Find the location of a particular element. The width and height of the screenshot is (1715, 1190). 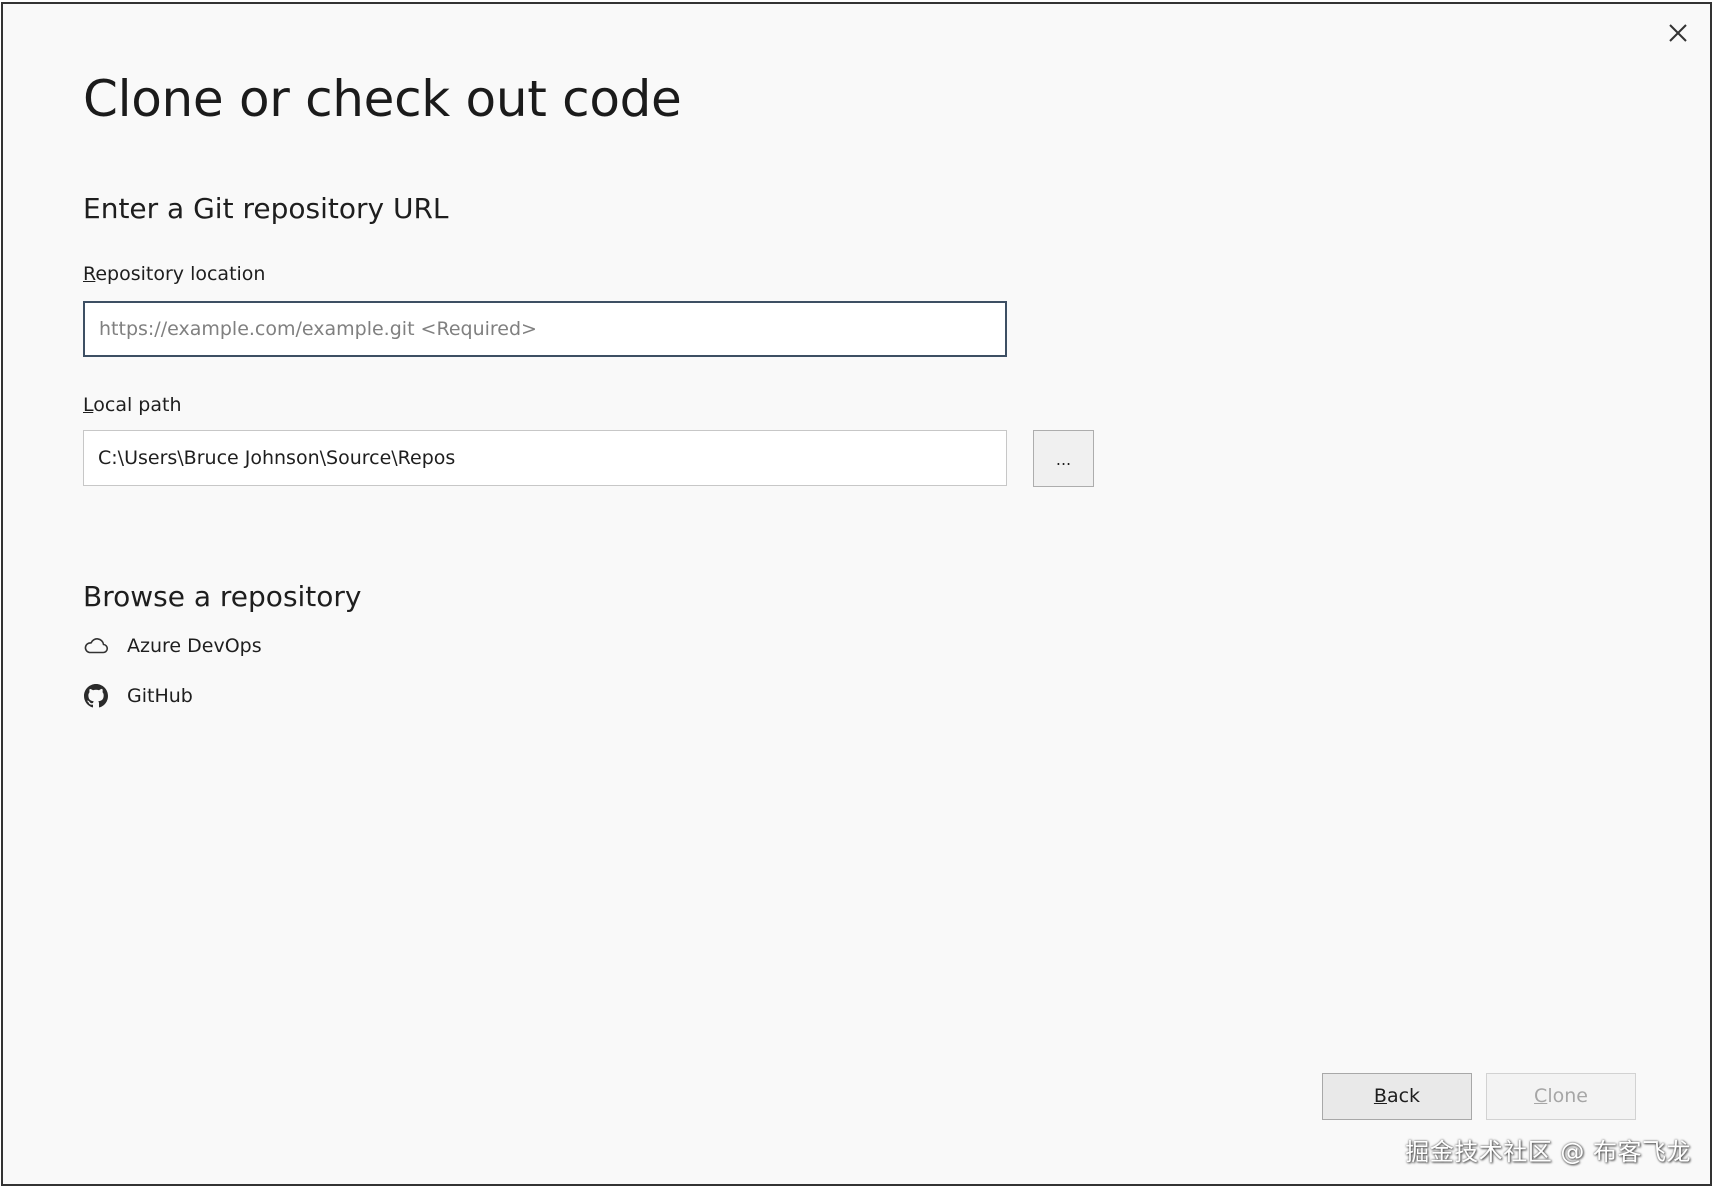

watermark-text: 掘金技术社区 @ 布客飞龙 is located at coordinates (1548, 1152).